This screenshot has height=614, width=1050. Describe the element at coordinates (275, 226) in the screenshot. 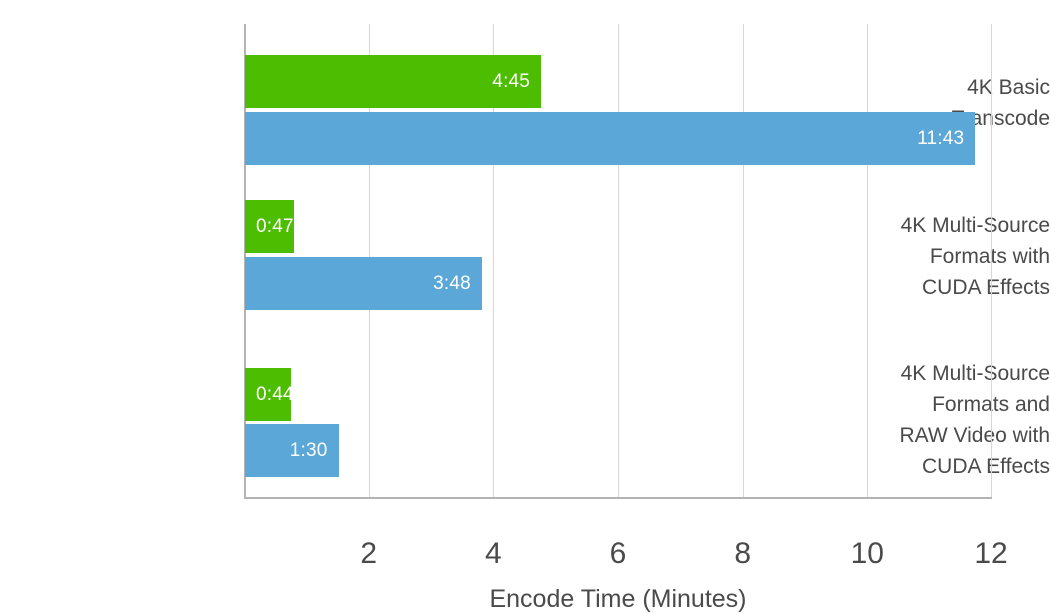

I see `bar-value-green-1: 0:47` at that location.